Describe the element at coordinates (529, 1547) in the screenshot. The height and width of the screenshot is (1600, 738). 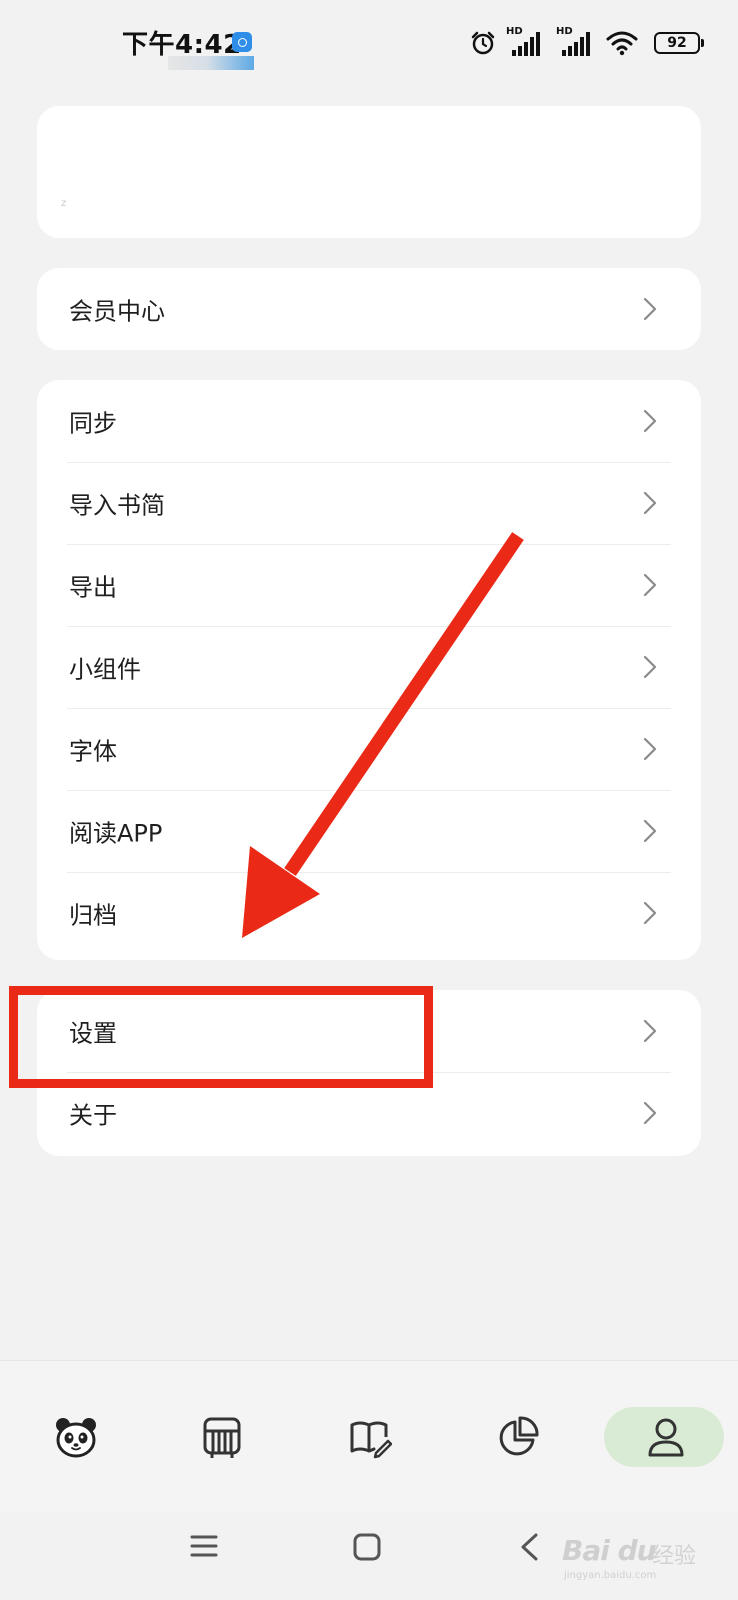
I see `back-icon` at that location.